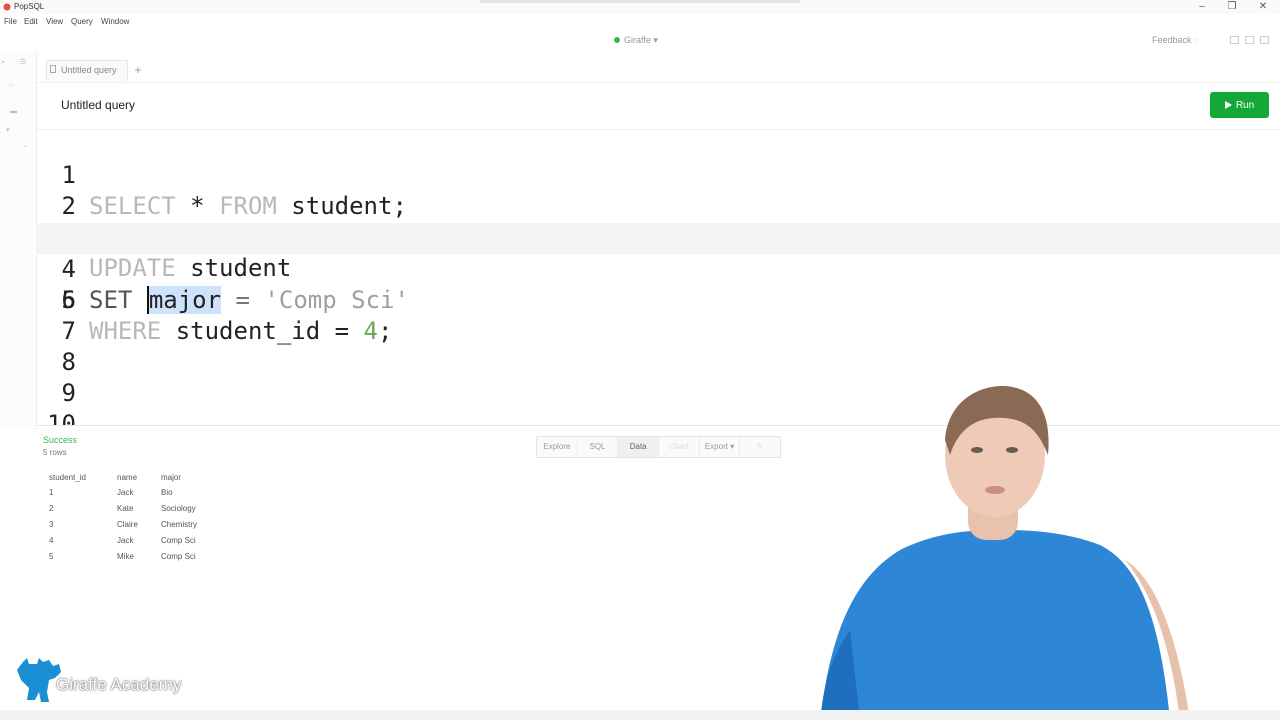  What do you see at coordinates (720, 447) in the screenshot?
I see `export-dropdown: Export ▾` at bounding box center [720, 447].